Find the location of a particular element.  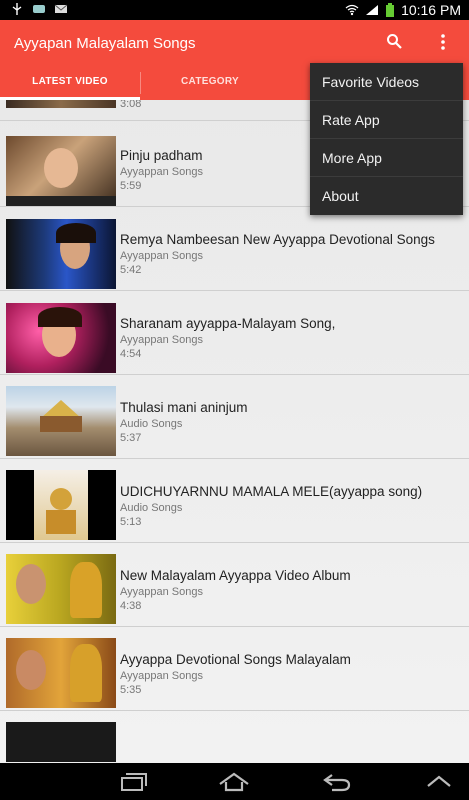

home-icon is located at coordinates (234, 782).